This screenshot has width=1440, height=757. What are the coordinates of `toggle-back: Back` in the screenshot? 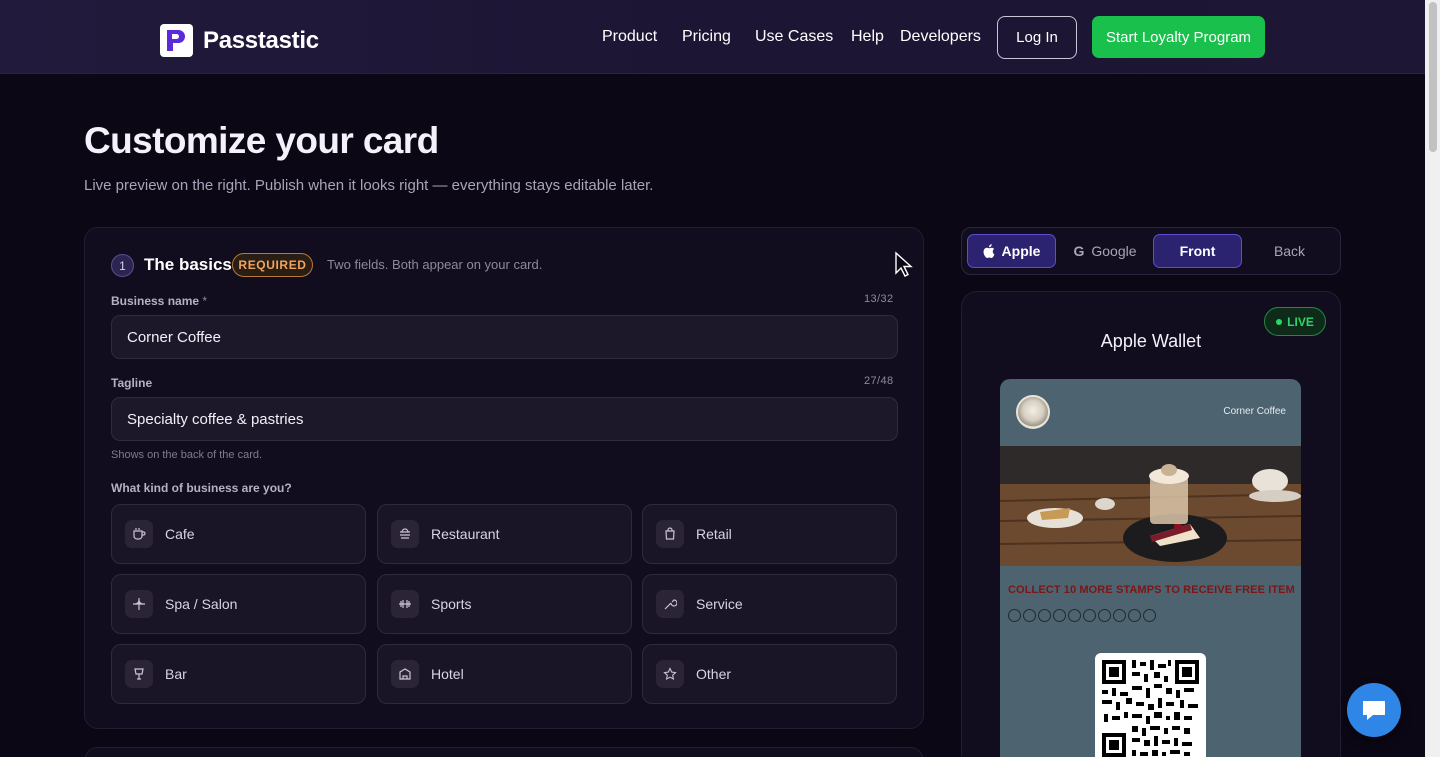 It's located at (1289, 251).